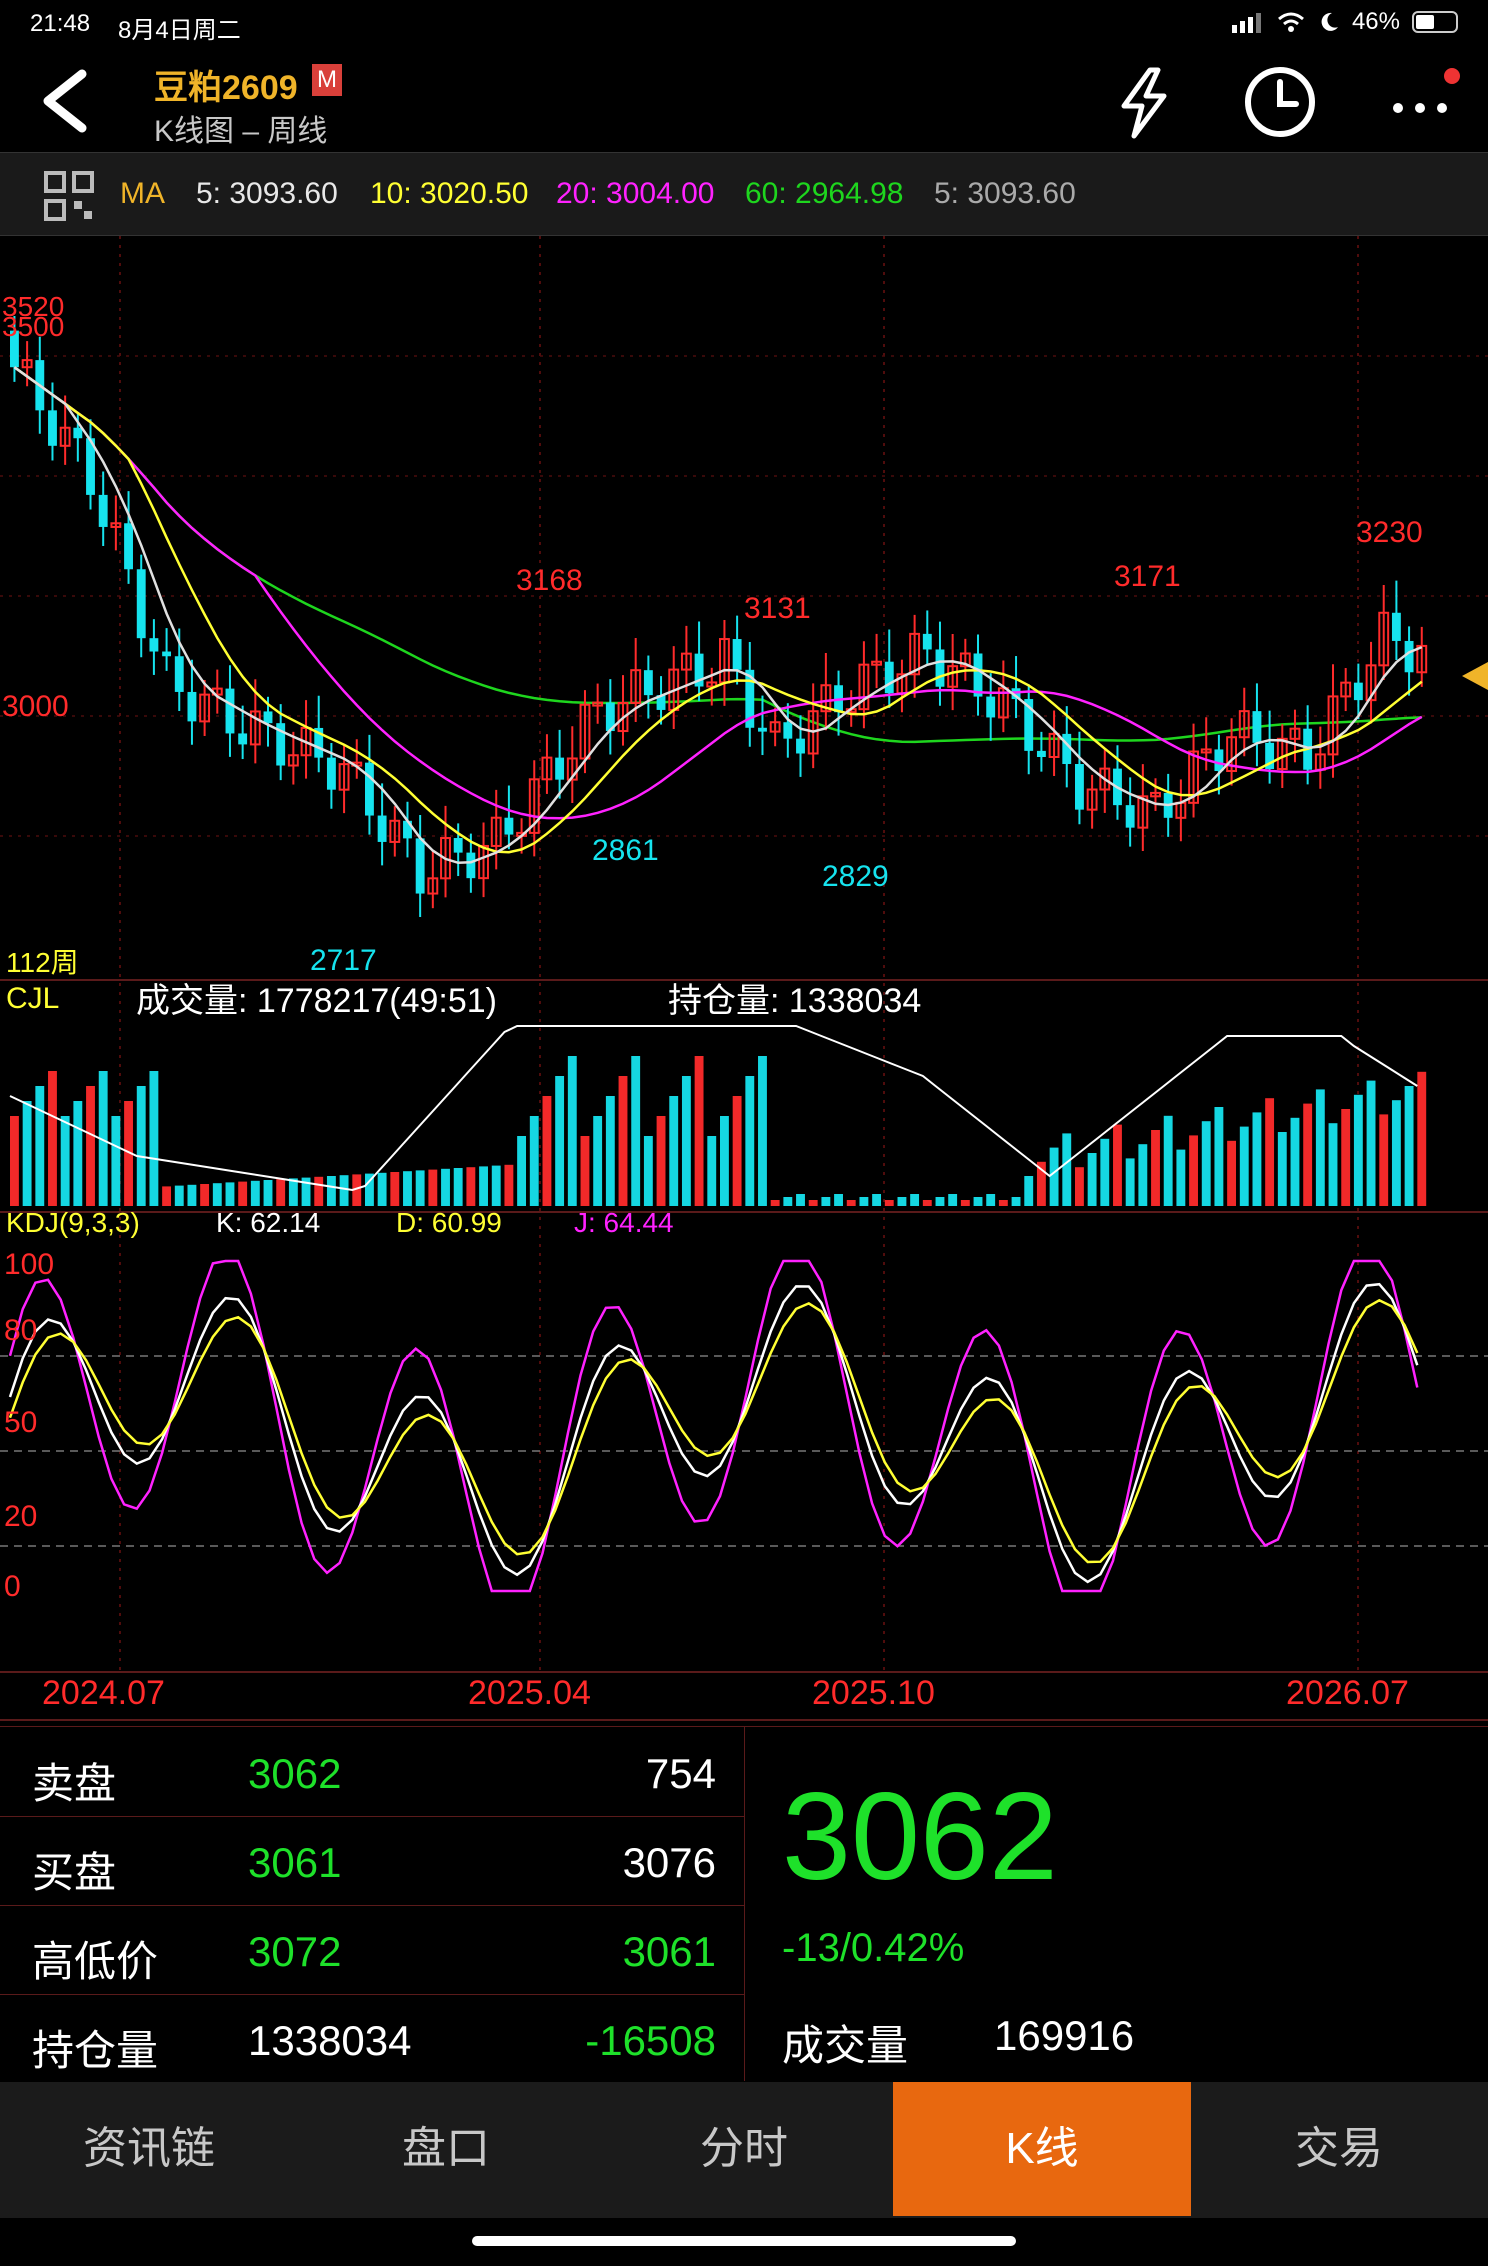 This screenshot has height=2266, width=1488. Describe the element at coordinates (1435, 22) in the screenshot. I see `battery-icon` at that location.